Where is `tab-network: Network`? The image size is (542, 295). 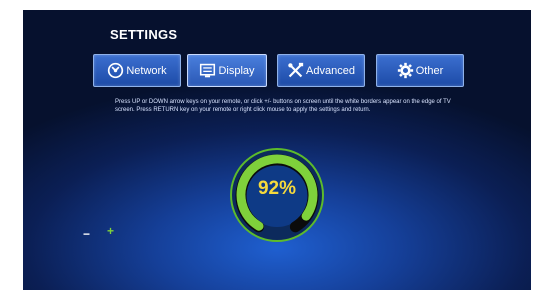 tab-network: Network is located at coordinates (137, 70).